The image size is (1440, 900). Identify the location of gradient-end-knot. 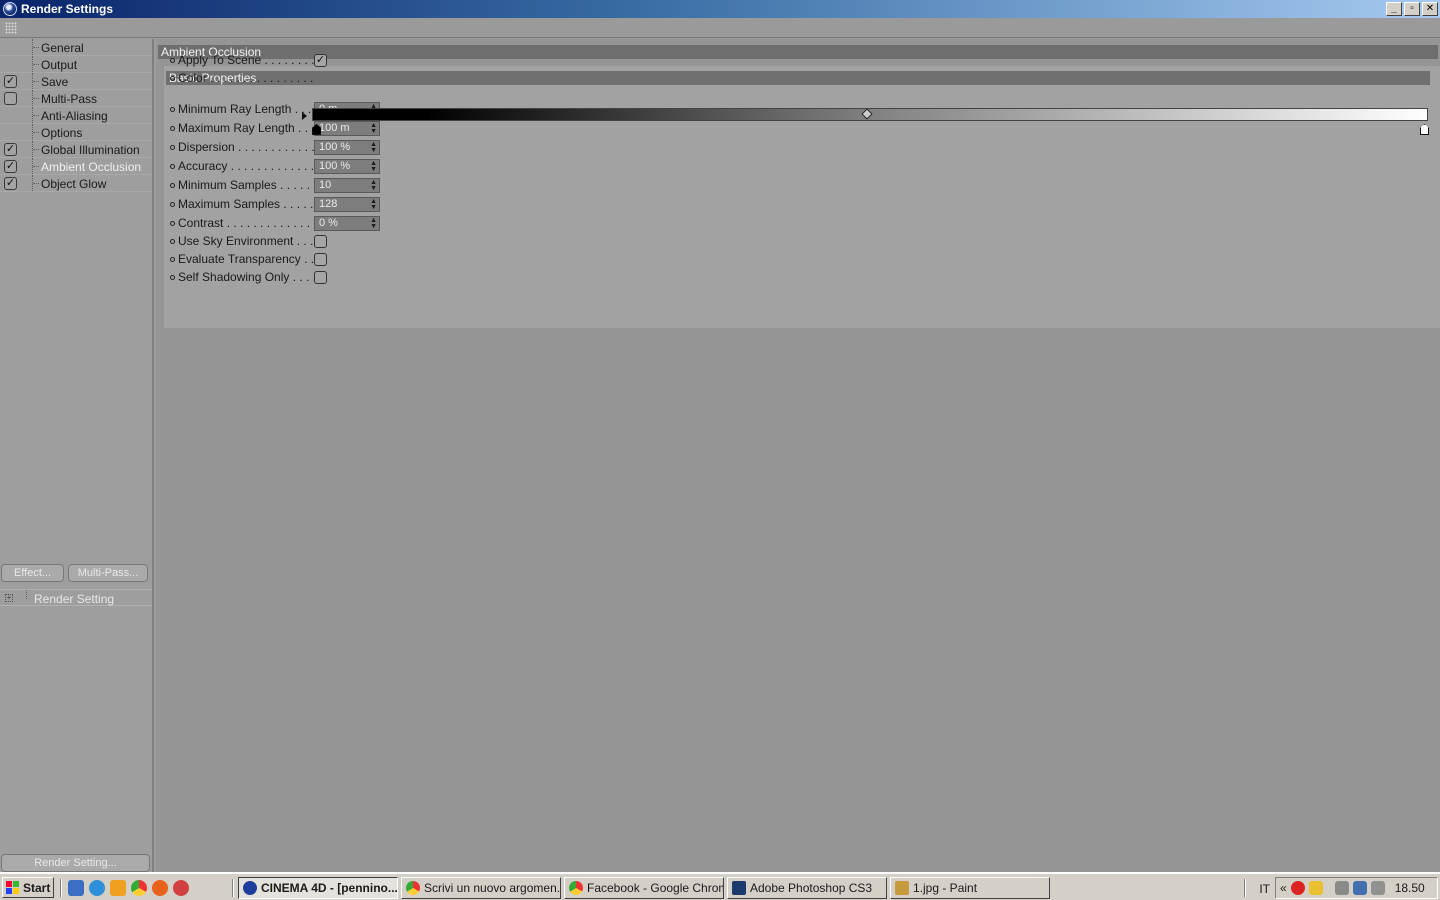
(1424, 129).